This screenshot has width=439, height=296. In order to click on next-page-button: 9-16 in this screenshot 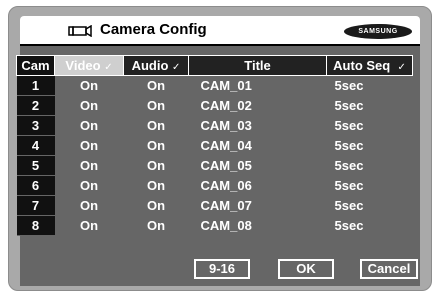, I will do `click(222, 269)`.